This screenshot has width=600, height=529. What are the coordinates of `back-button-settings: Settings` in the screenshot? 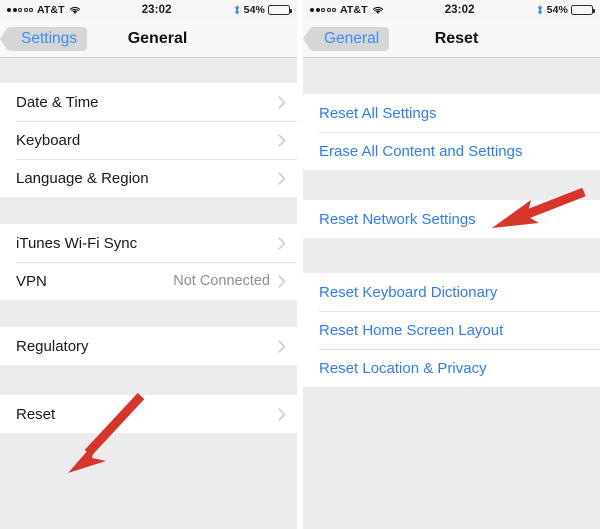 It's located at (44, 38).